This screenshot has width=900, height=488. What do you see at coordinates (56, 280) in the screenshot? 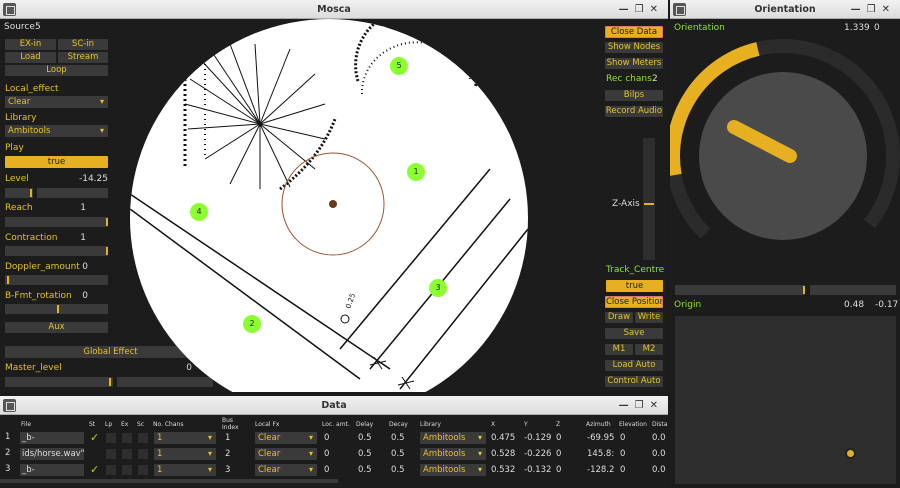
I see `doppler-slider` at bounding box center [56, 280].